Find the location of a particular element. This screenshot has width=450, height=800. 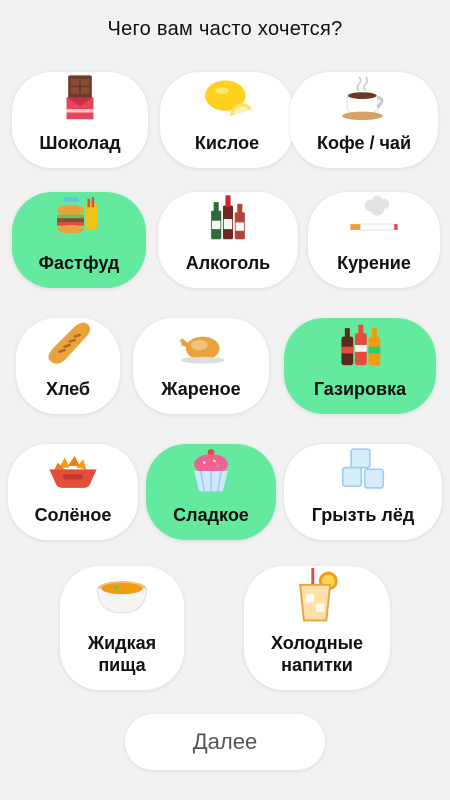

cupcake-icon is located at coordinates (211, 470).